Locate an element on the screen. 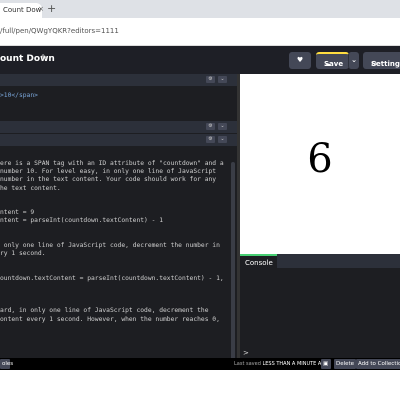 This screenshot has width=400, height=400. heart-icon: ♥ is located at coordinates (300, 60).